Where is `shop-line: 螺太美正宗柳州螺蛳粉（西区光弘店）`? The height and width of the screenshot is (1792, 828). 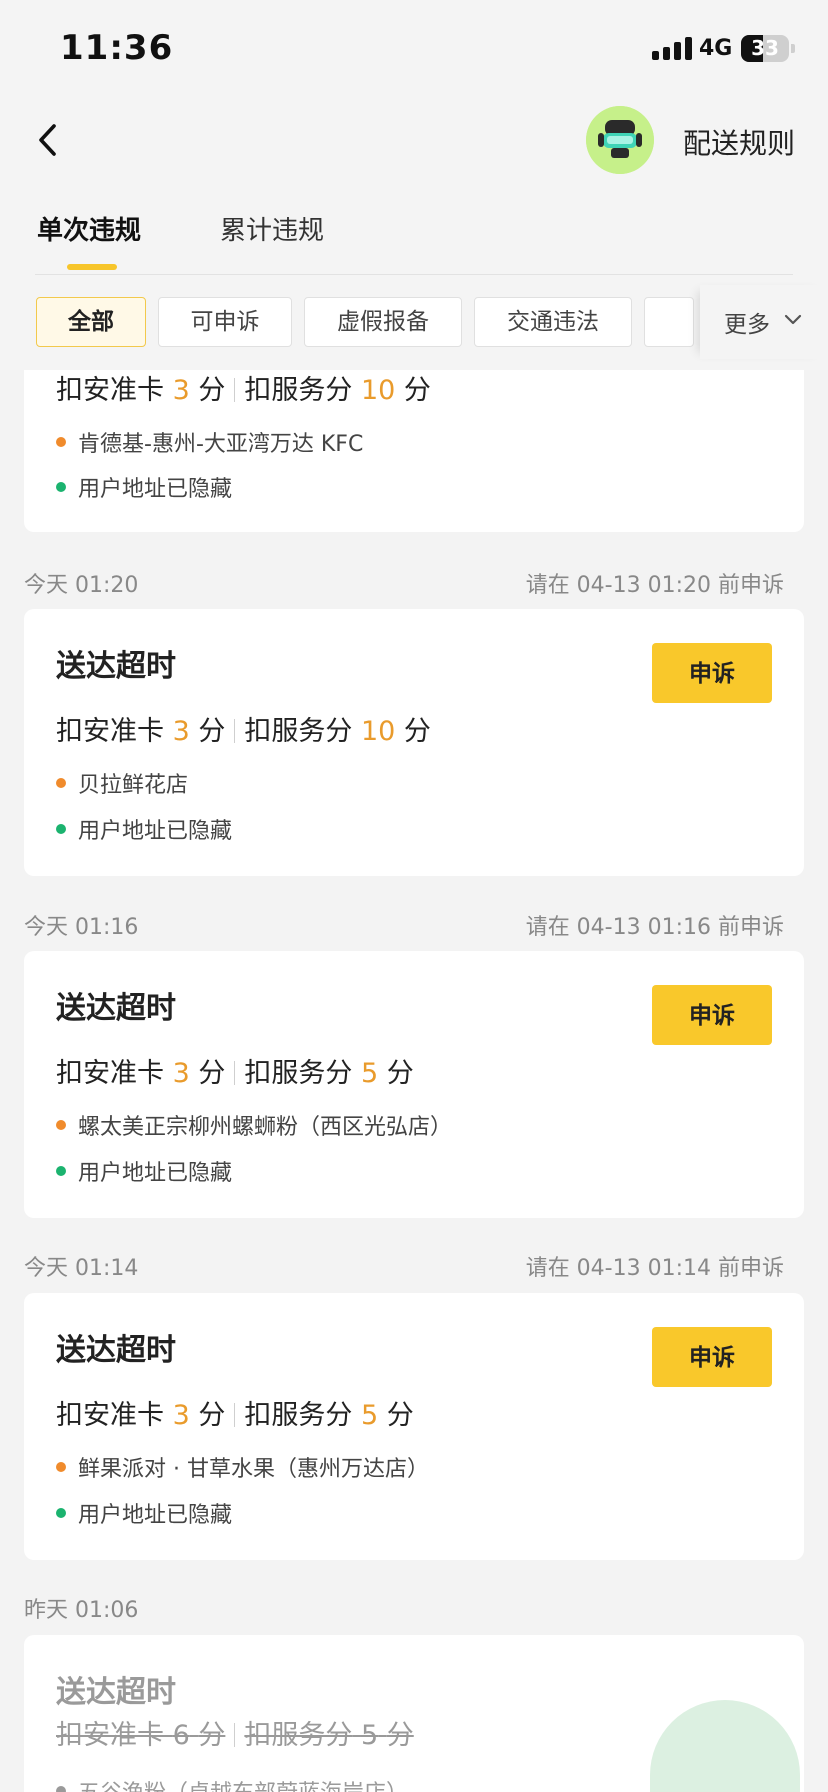 shop-line: 螺太美正宗柳州螺蛳粉（西区光弘店） is located at coordinates (254, 1125).